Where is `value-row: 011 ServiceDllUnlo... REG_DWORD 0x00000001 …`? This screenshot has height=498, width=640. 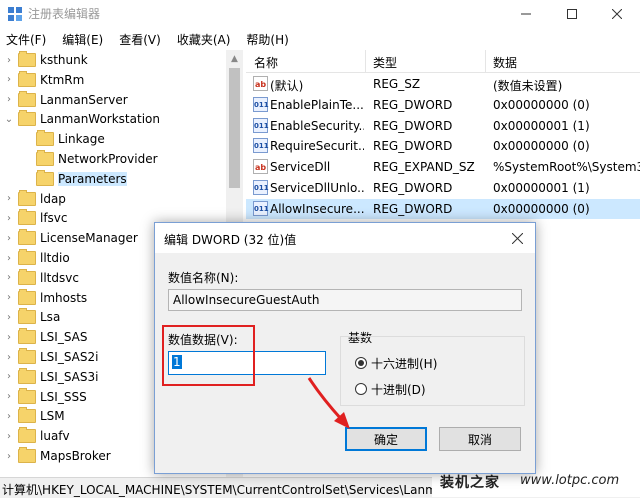 value-row: 011 ServiceDllUnlo... REG_DWORD 0x00000001 … is located at coordinates (443, 188).